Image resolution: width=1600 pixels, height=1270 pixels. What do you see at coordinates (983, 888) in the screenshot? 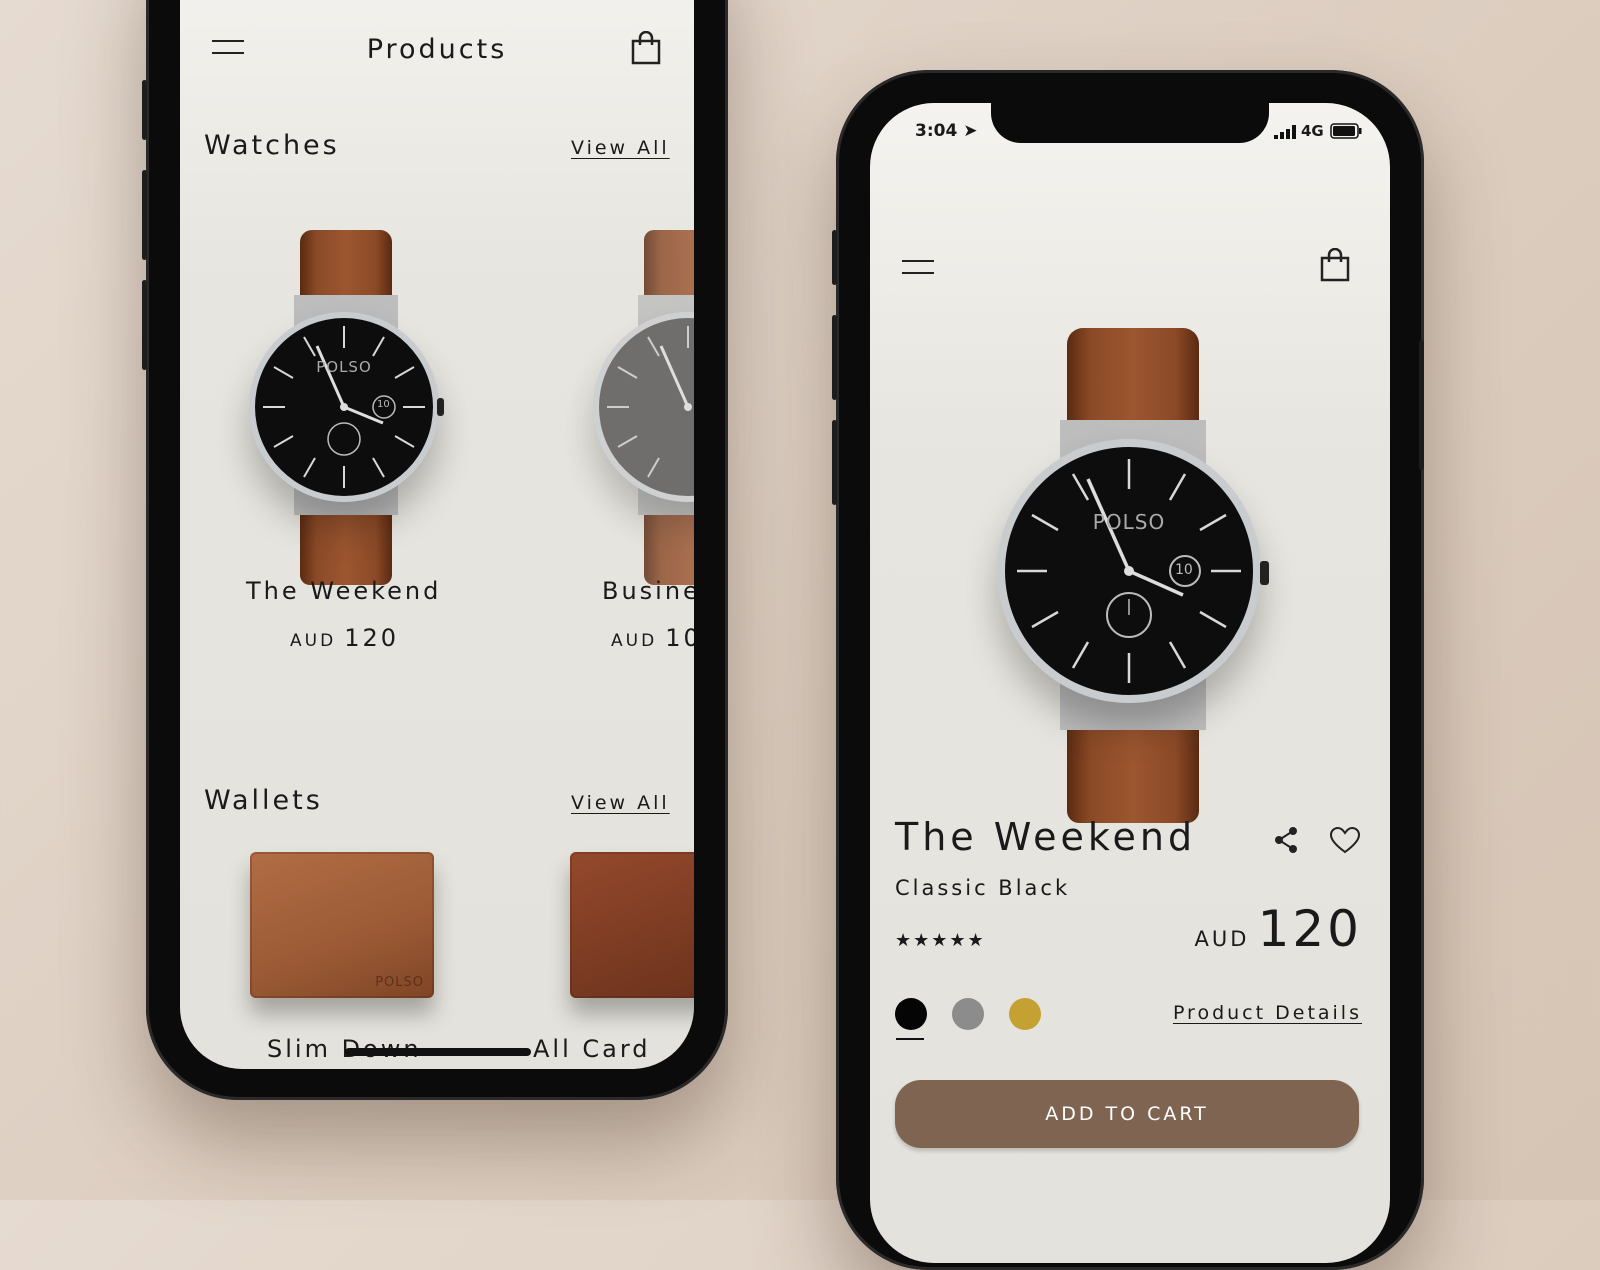
I see `product-variant: Classic Black` at bounding box center [983, 888].